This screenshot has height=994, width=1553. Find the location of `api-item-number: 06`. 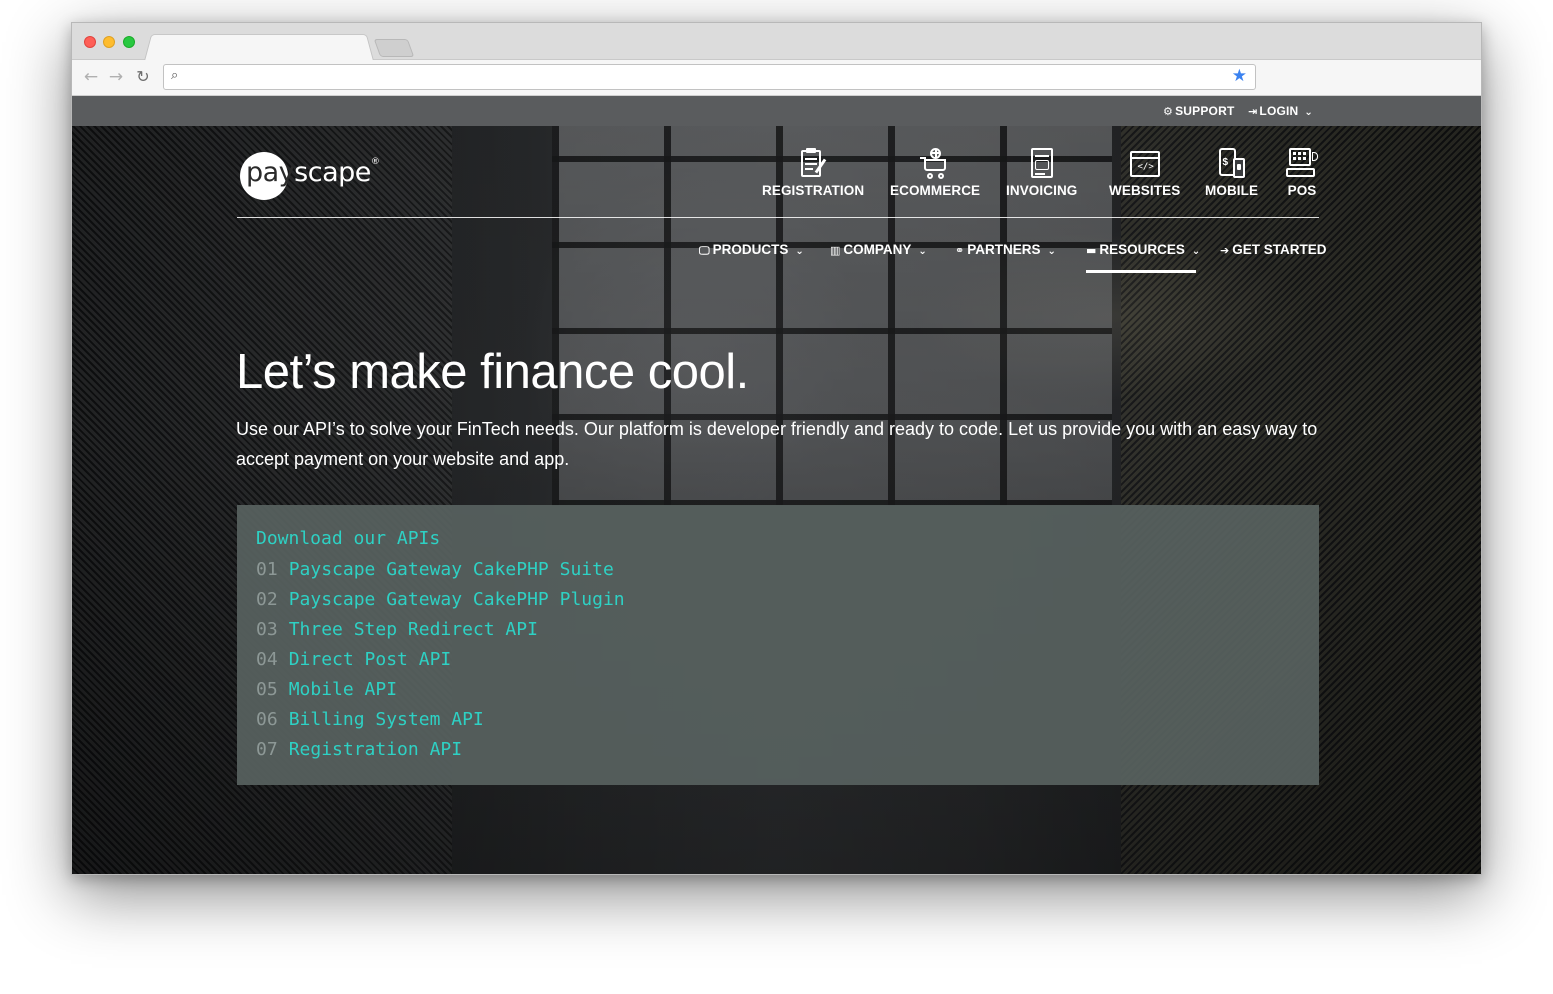

api-item-number: 06 is located at coordinates (267, 719).